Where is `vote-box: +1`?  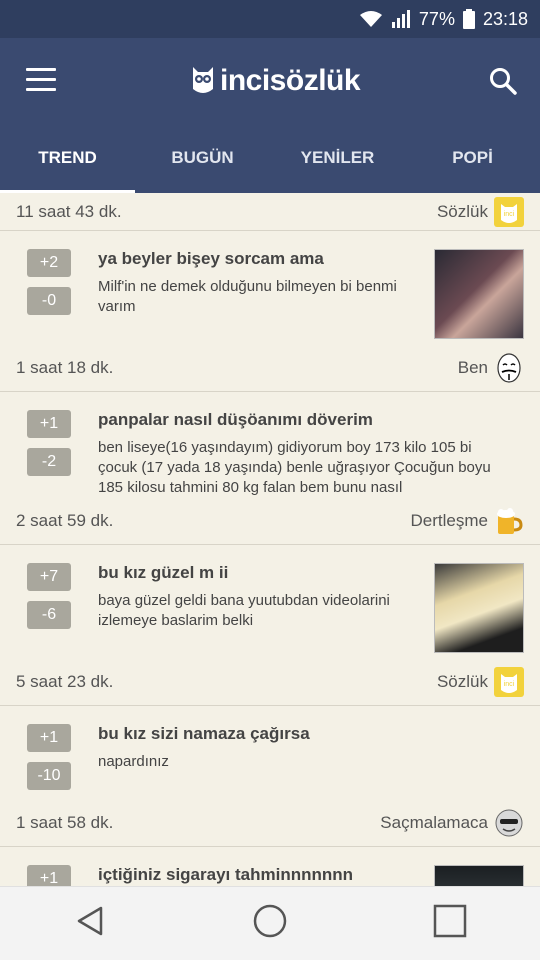 vote-box: +1 is located at coordinates (49, 876).